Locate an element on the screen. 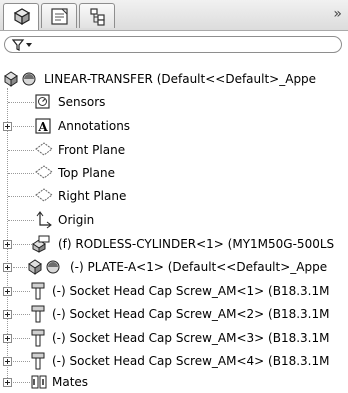 Image resolution: width=348 pixels, height=393 pixels. configurationmanager-icon is located at coordinates (97, 17).